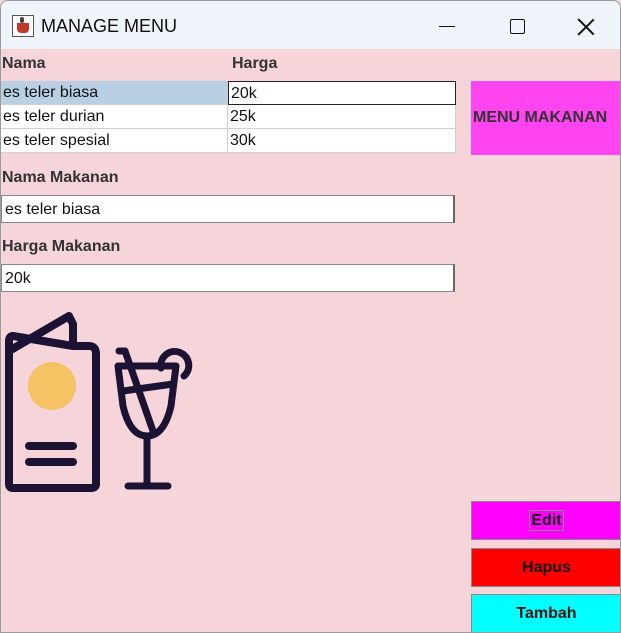 Image resolution: width=621 pixels, height=633 pixels. What do you see at coordinates (61, 246) in the screenshot?
I see `harga-makanan-label: Harga Makanan` at bounding box center [61, 246].